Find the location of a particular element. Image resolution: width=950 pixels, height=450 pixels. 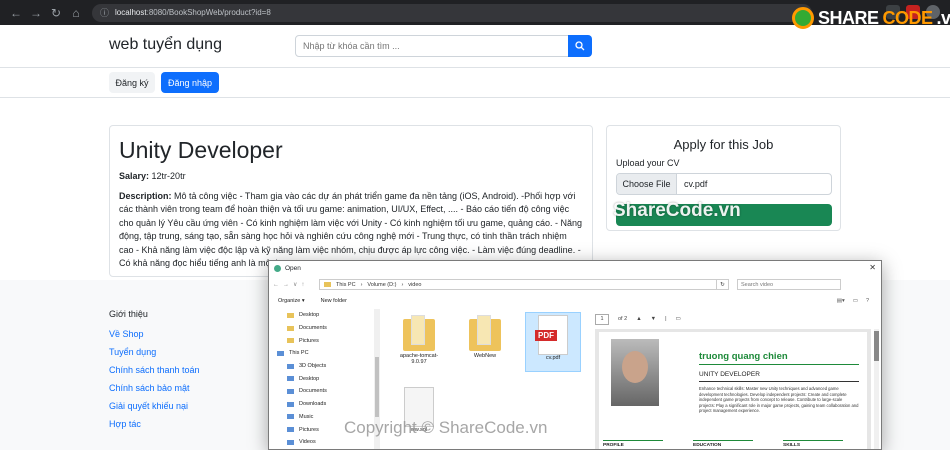

logo-text-vn: .vn is located at coordinates (943, 17).